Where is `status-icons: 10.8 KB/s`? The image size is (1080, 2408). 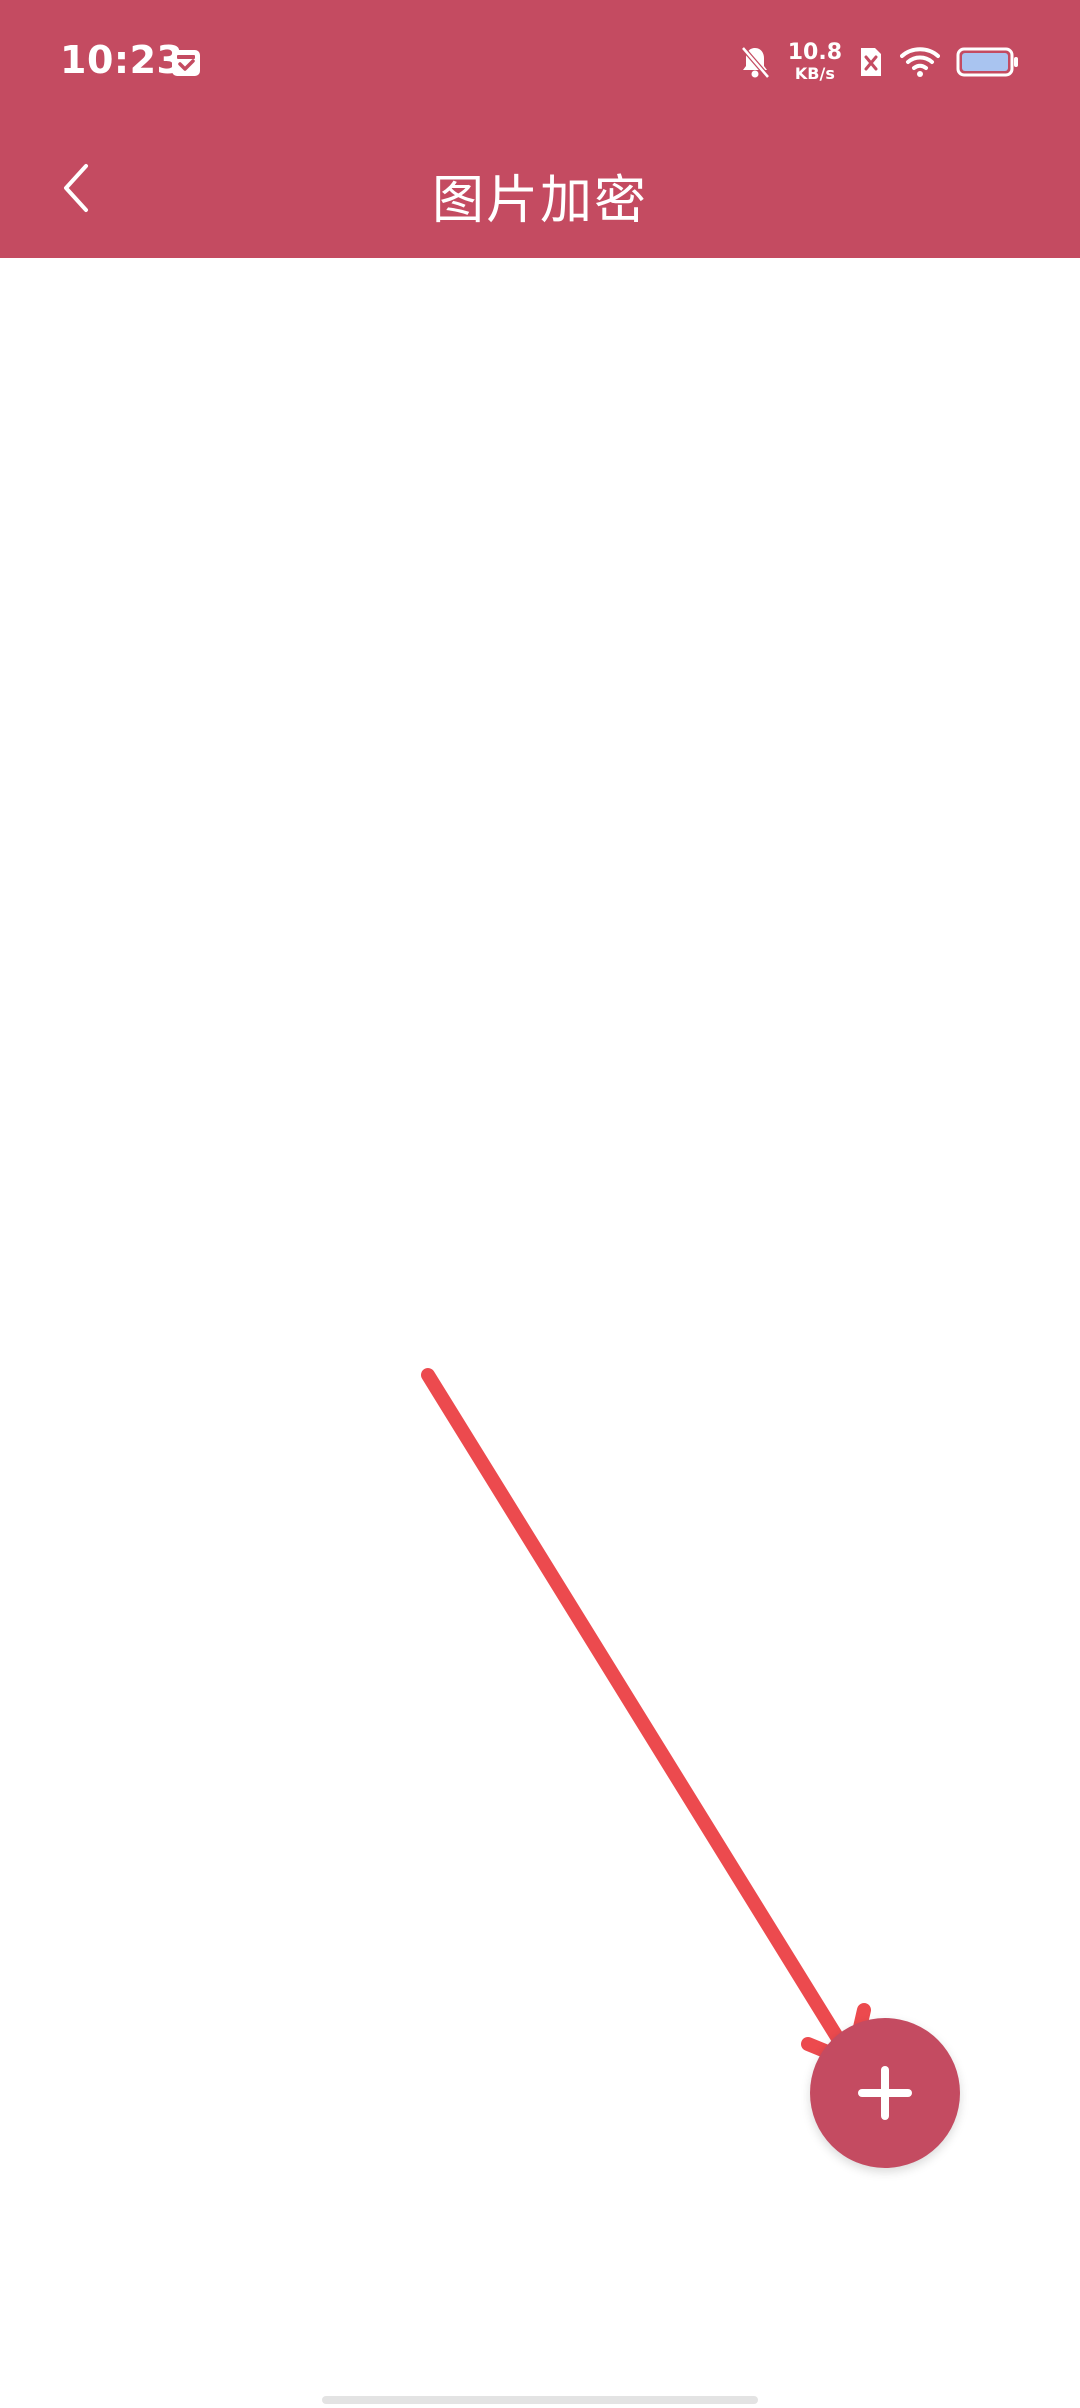 status-icons: 10.8 KB/s is located at coordinates (879, 62).